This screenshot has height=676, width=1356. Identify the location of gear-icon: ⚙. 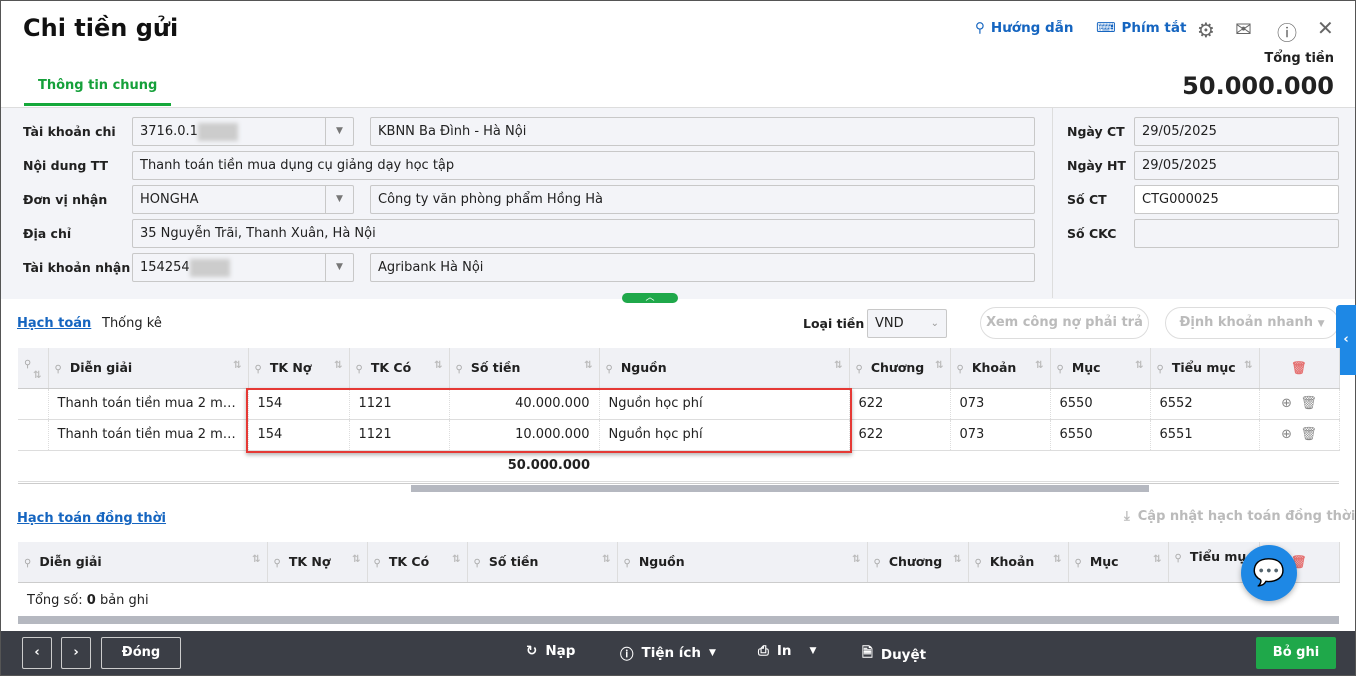
(1206, 30).